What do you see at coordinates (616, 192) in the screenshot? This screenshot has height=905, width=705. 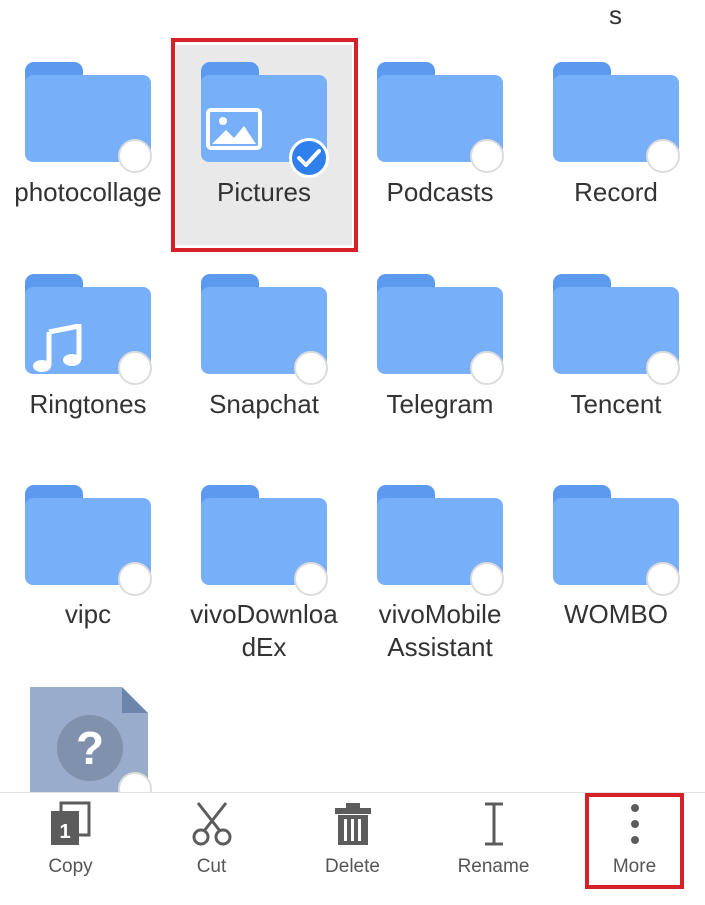 I see `folder-label: Record` at bounding box center [616, 192].